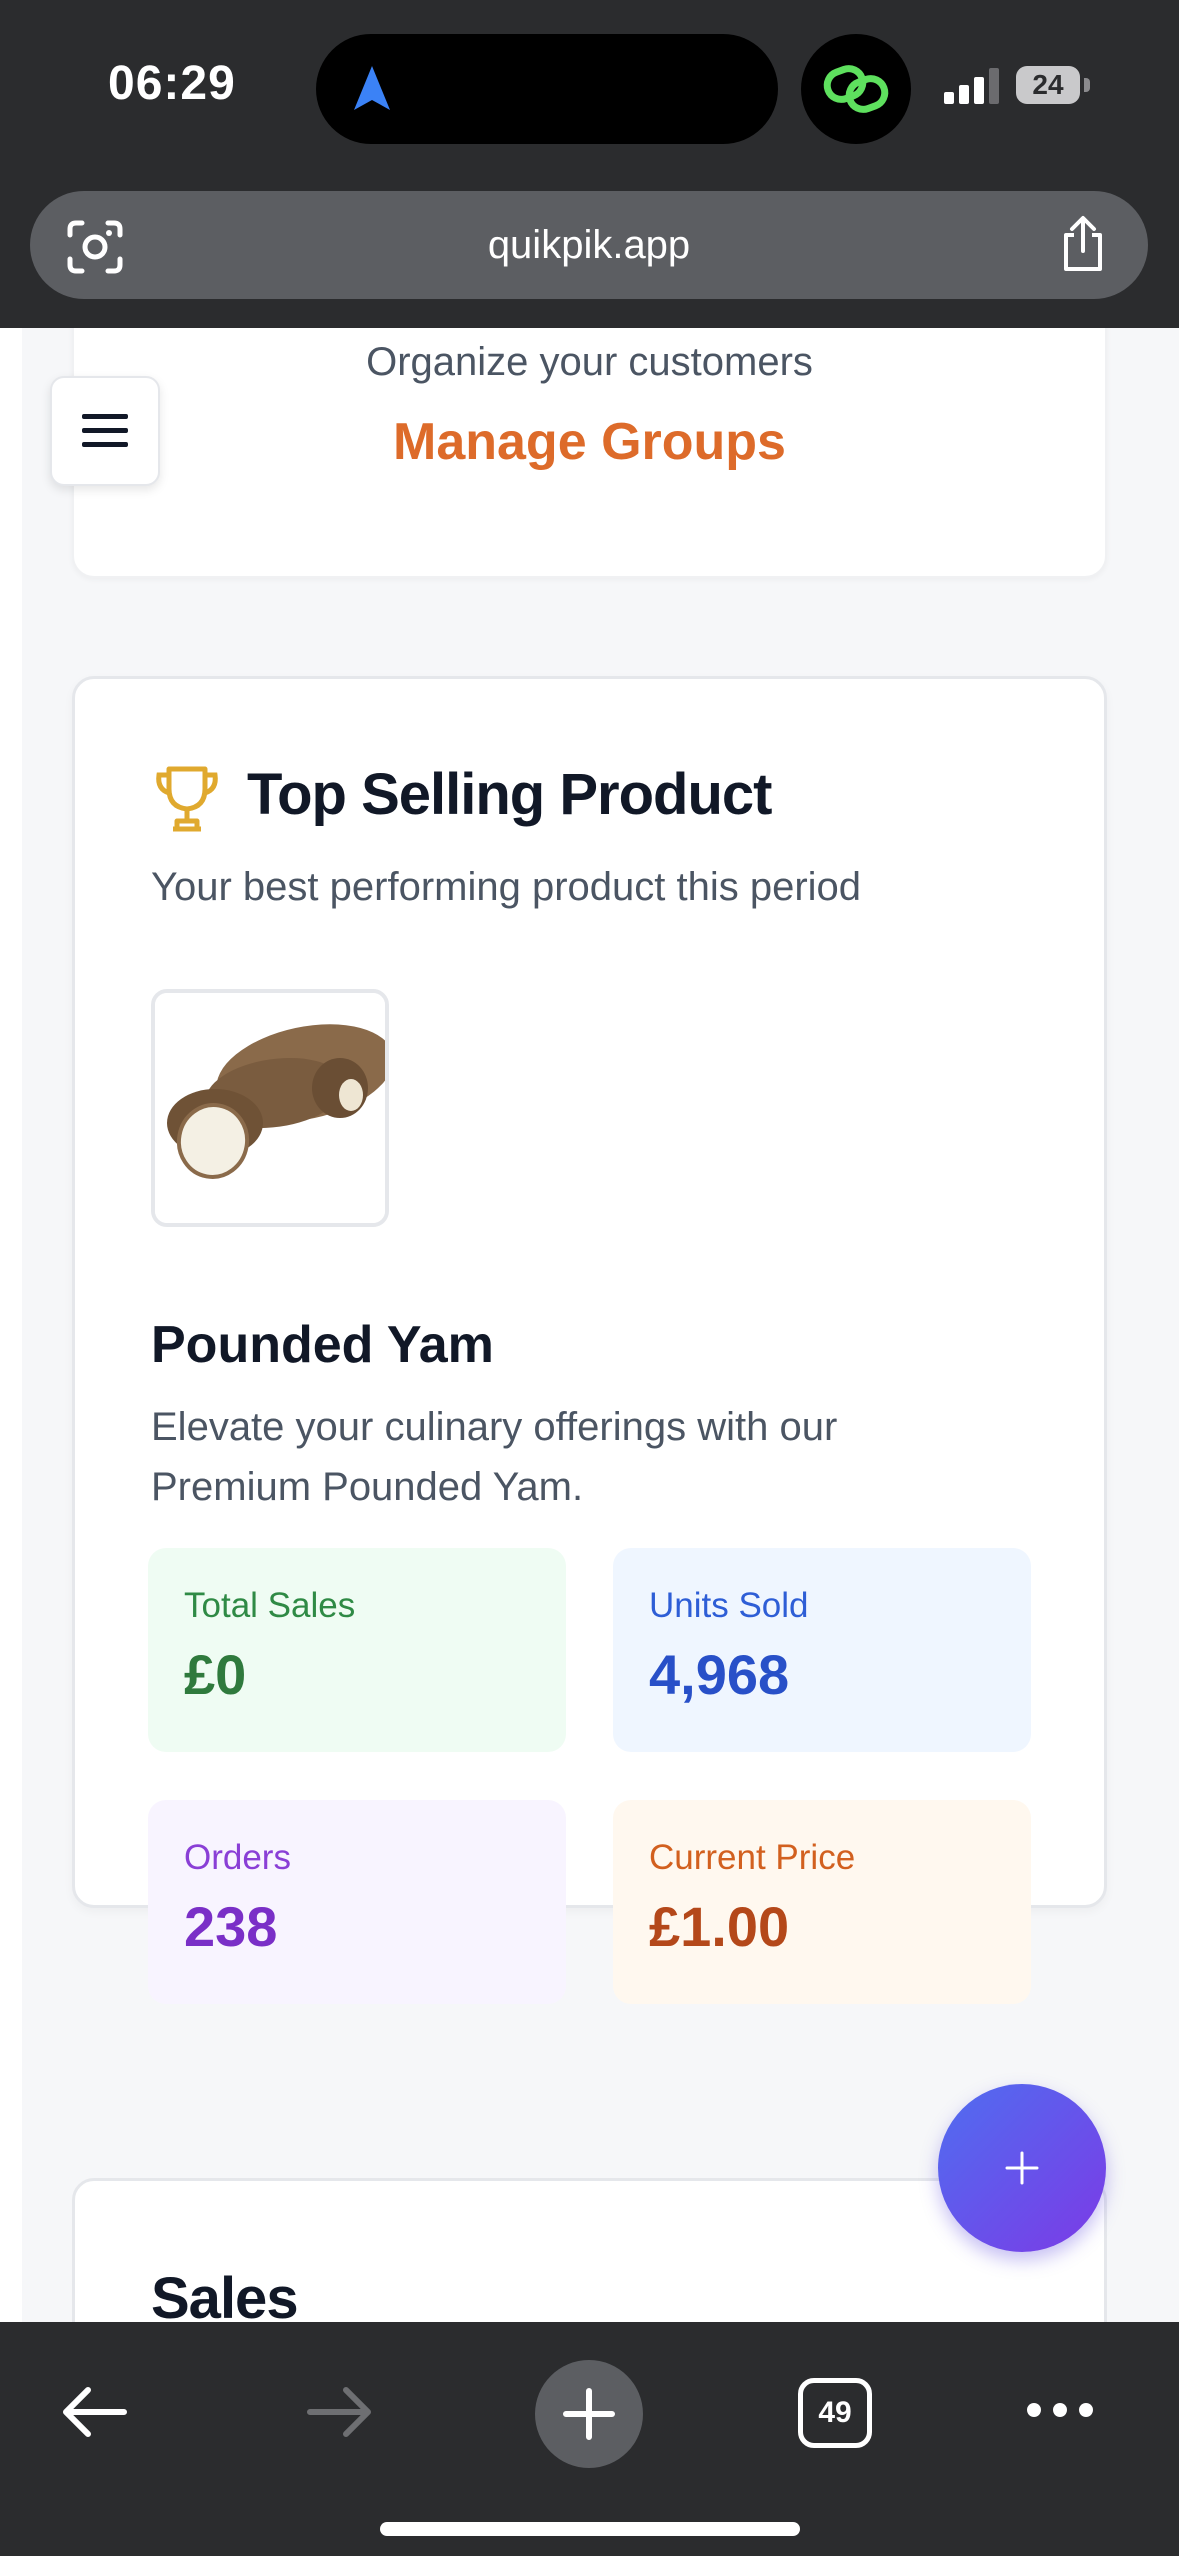 This screenshot has width=1179, height=2556. I want to click on status-time: 06:29, so click(172, 83).